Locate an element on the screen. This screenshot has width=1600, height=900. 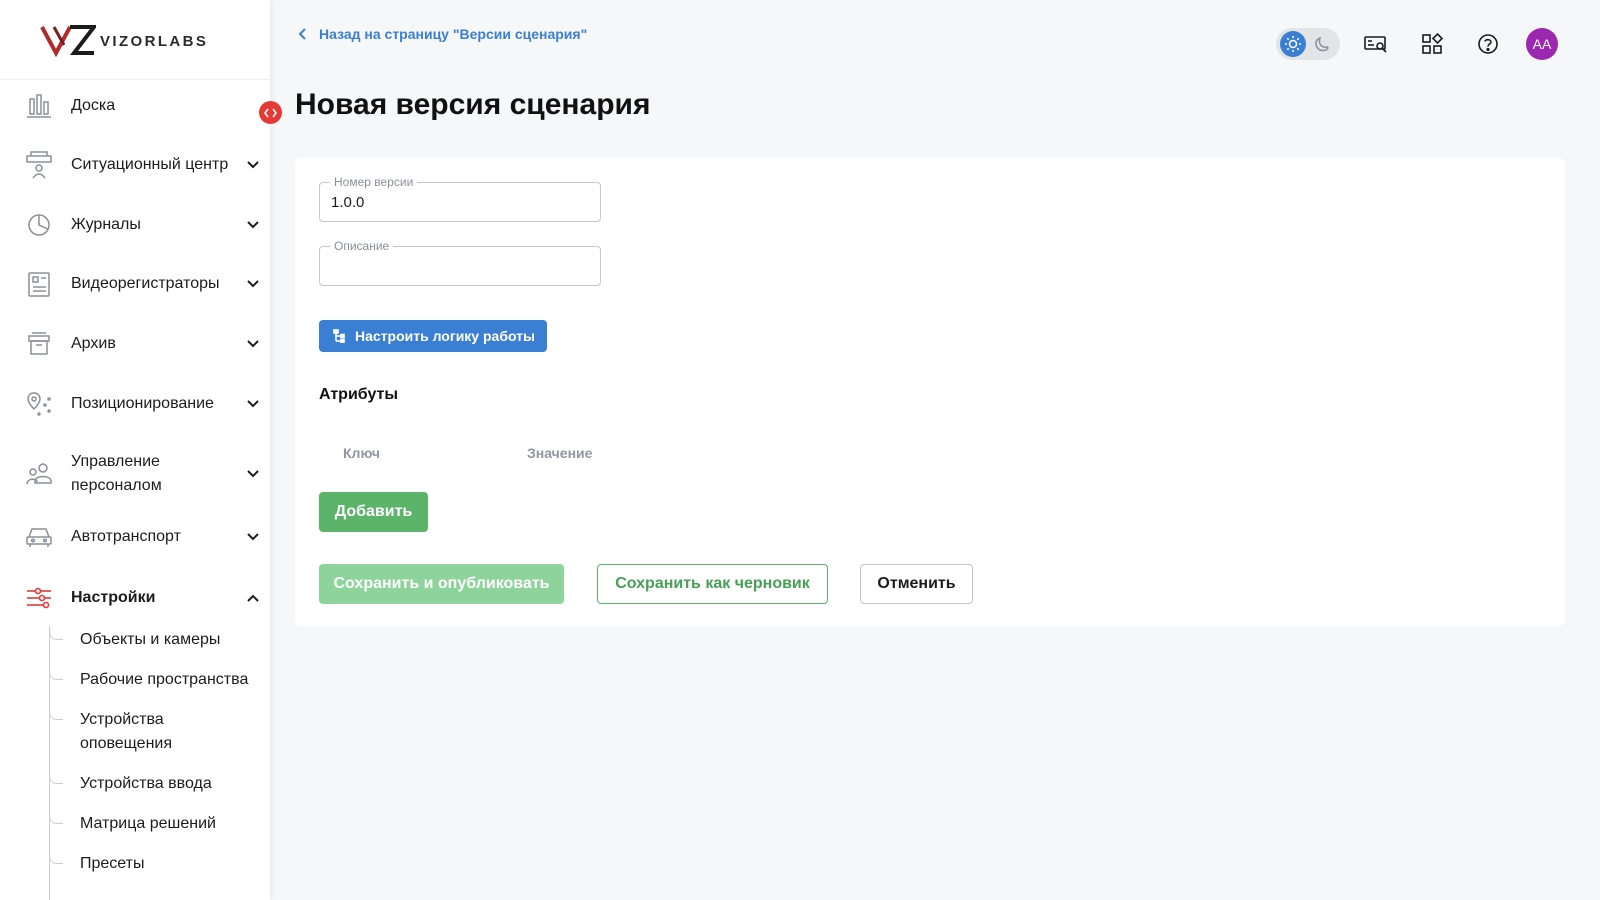
vizorlabs-logo-icon is located at coordinates (68, 40).